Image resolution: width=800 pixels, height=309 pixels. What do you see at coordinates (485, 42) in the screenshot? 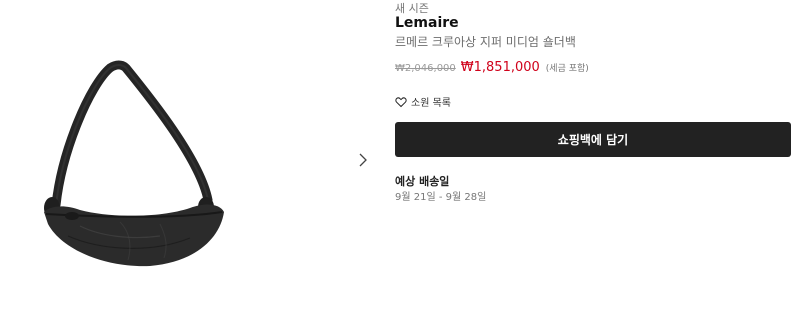
I see `product-name: 르메르 크루아상 지퍼 미디엄 숄더백` at bounding box center [485, 42].